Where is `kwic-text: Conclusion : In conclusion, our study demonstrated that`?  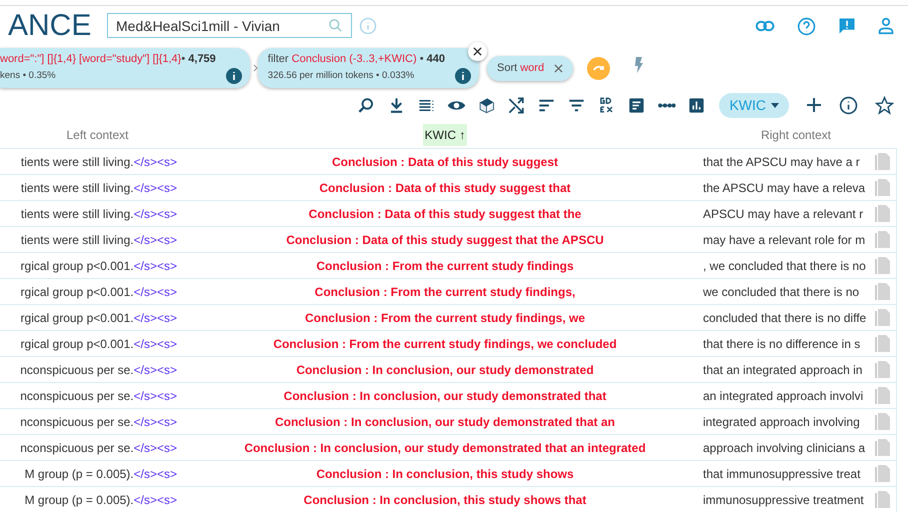 kwic-text: Conclusion : In conclusion, our study demonstrated that is located at coordinates (445, 395).